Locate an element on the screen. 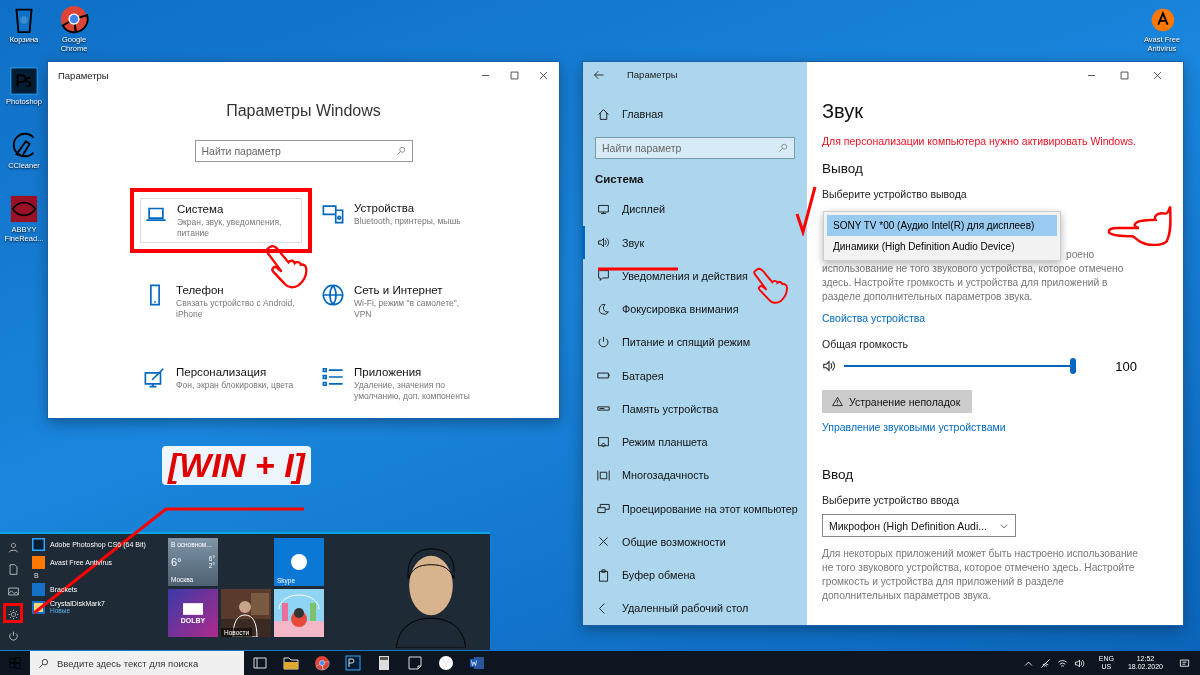 The width and height of the screenshot is (1200, 675). brackets-icon is located at coordinates (38, 589).